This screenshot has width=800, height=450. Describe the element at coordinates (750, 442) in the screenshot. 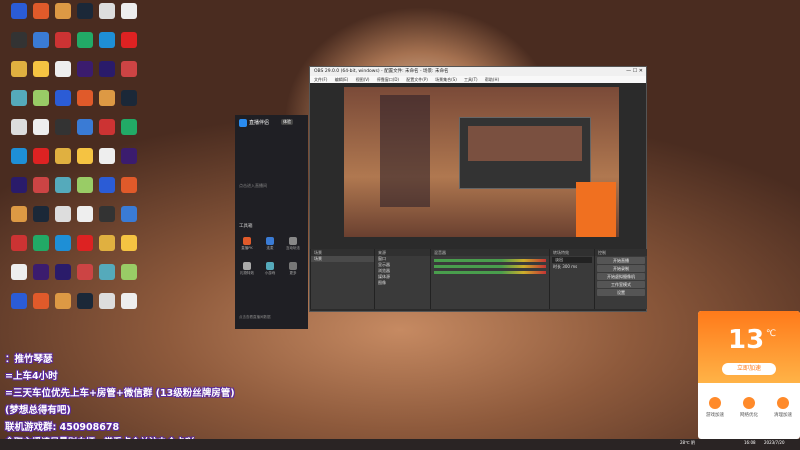

I see `clock-time: 16:08` at that location.